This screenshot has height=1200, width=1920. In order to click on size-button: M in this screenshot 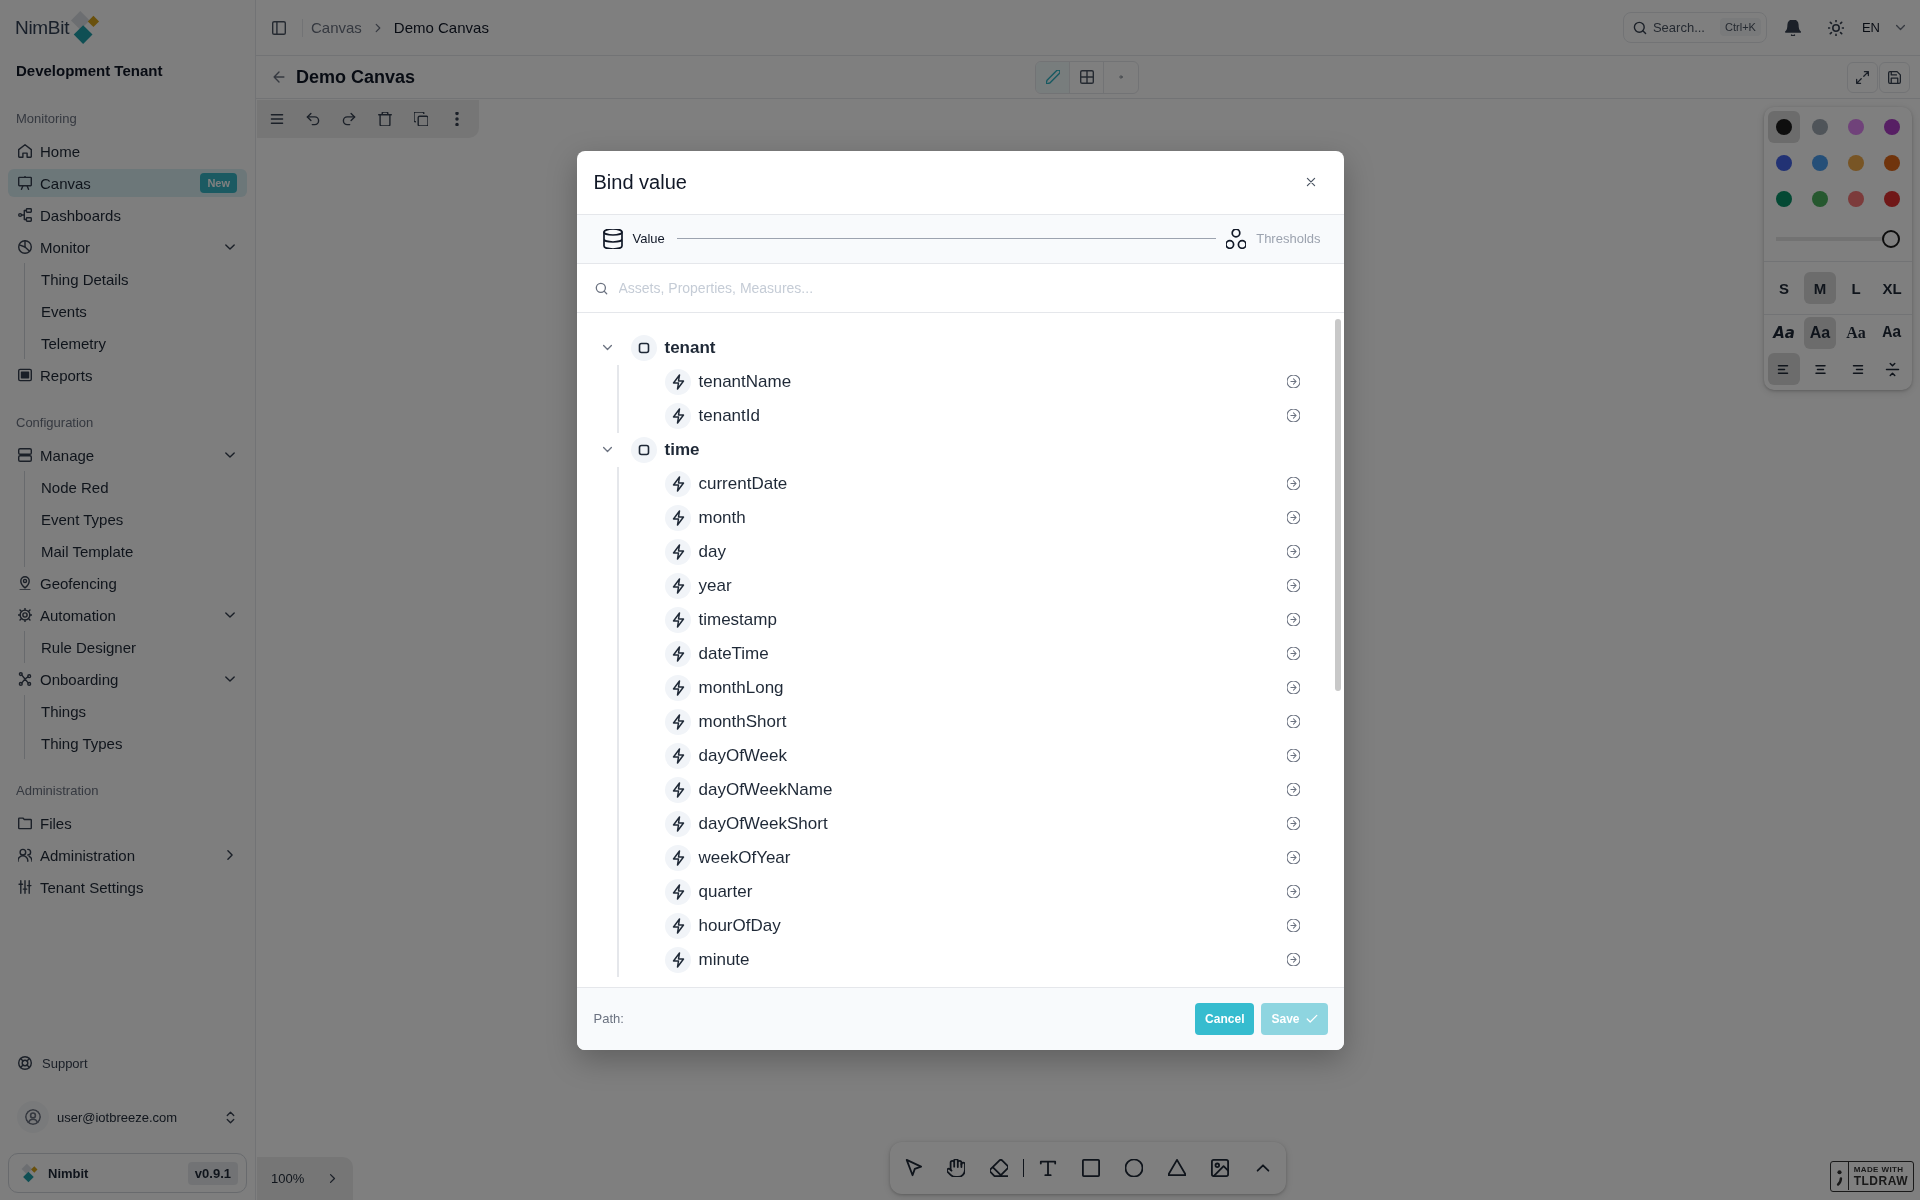, I will do `click(1820, 288)`.